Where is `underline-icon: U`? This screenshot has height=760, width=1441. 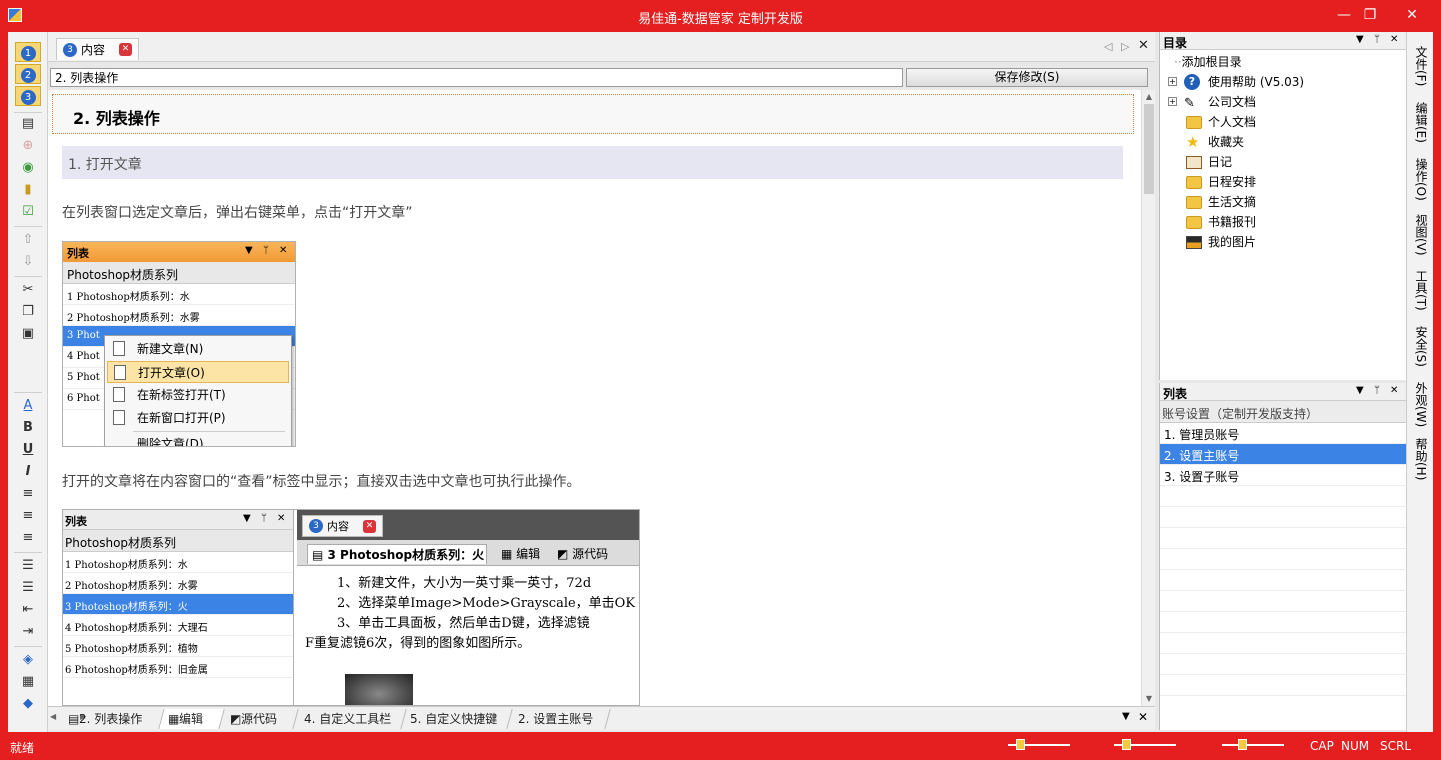 underline-icon: U is located at coordinates (28, 450).